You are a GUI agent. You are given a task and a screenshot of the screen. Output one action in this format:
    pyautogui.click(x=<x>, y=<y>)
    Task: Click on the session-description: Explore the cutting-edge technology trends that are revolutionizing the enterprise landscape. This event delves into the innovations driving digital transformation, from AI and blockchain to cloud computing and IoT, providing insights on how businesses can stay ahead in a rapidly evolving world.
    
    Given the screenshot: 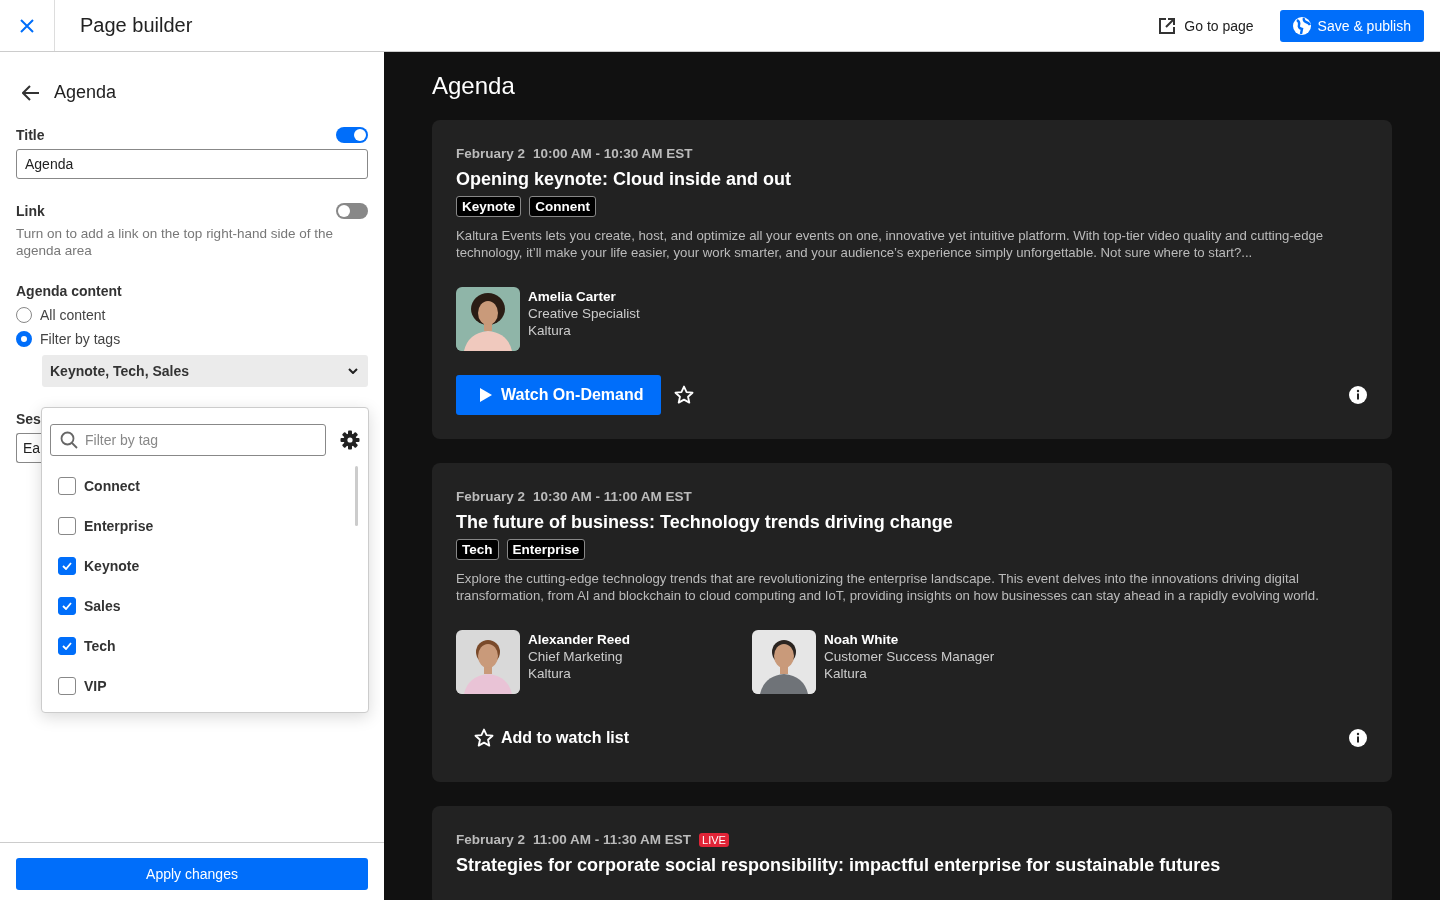 What is the action you would take?
    pyautogui.click(x=888, y=587)
    